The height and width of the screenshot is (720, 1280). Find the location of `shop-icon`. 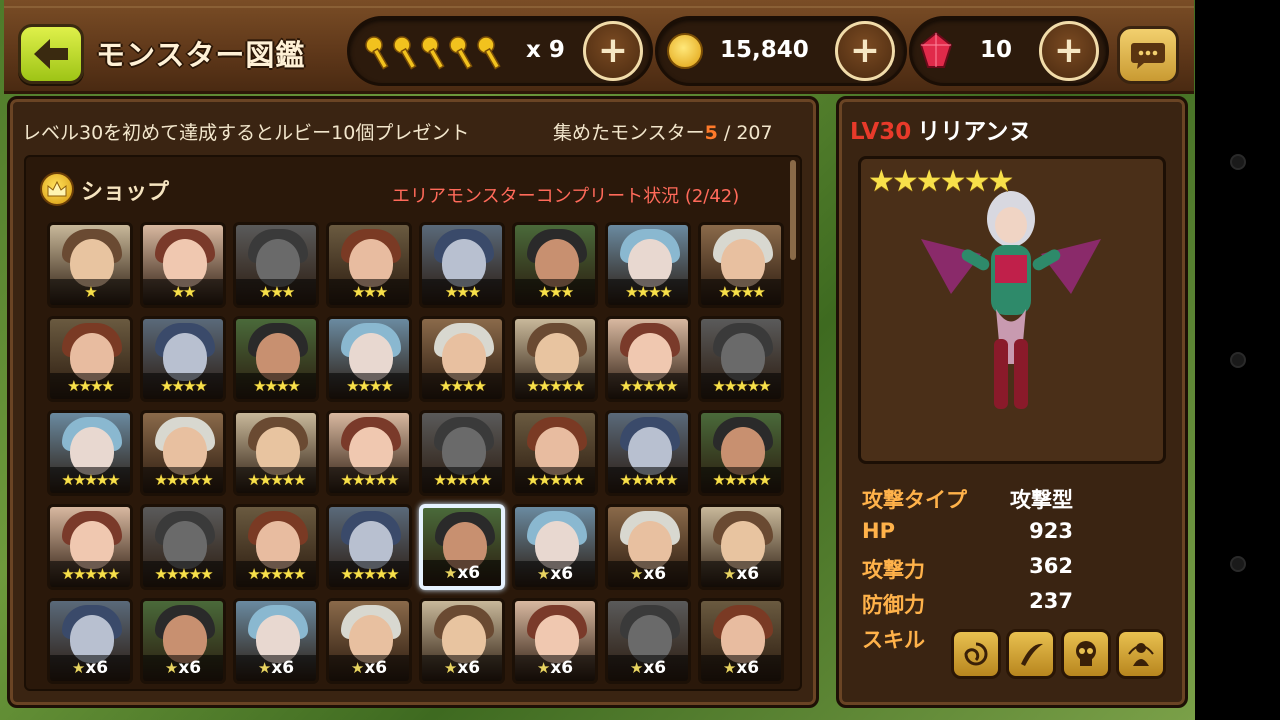

shop-icon is located at coordinates (57, 189).